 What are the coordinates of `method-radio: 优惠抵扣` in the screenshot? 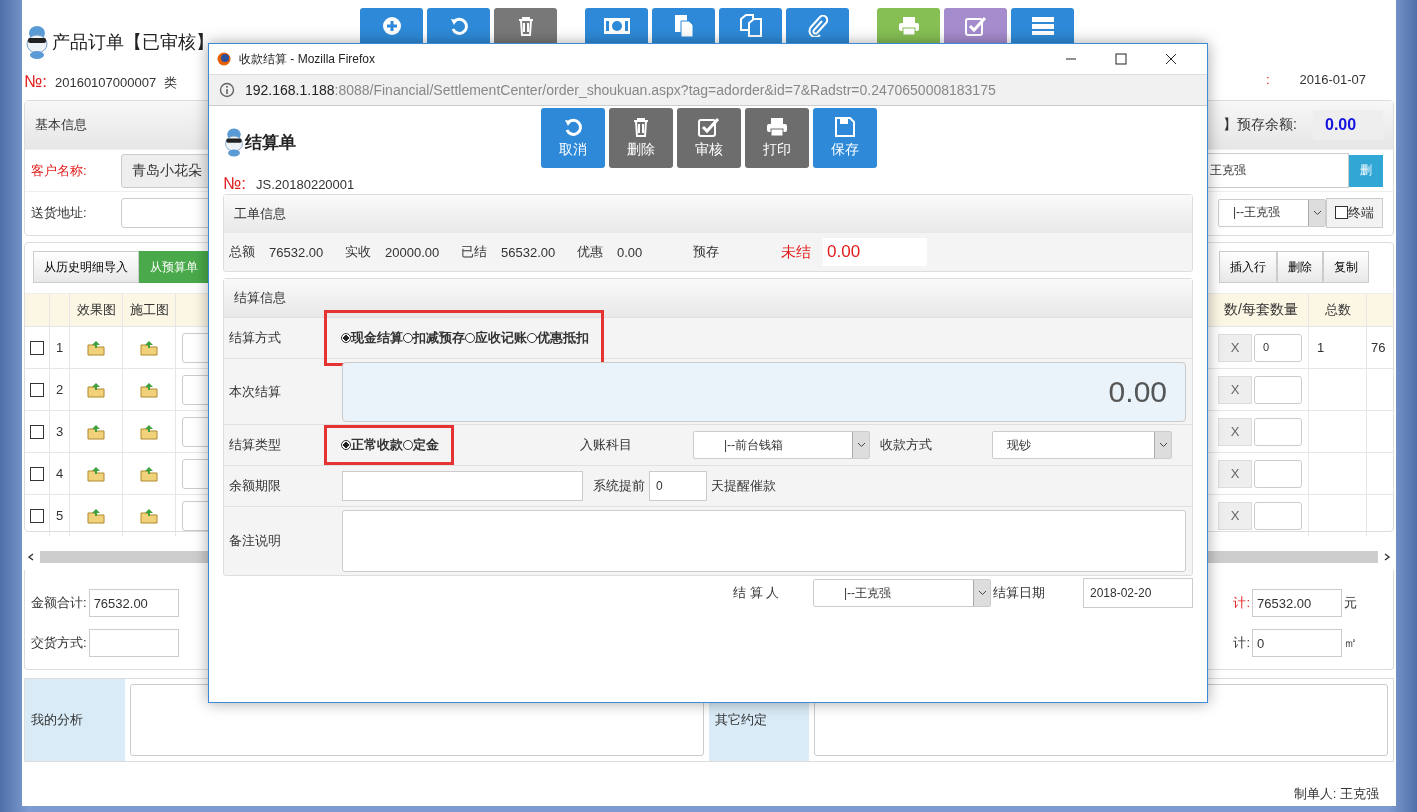 It's located at (558, 338).